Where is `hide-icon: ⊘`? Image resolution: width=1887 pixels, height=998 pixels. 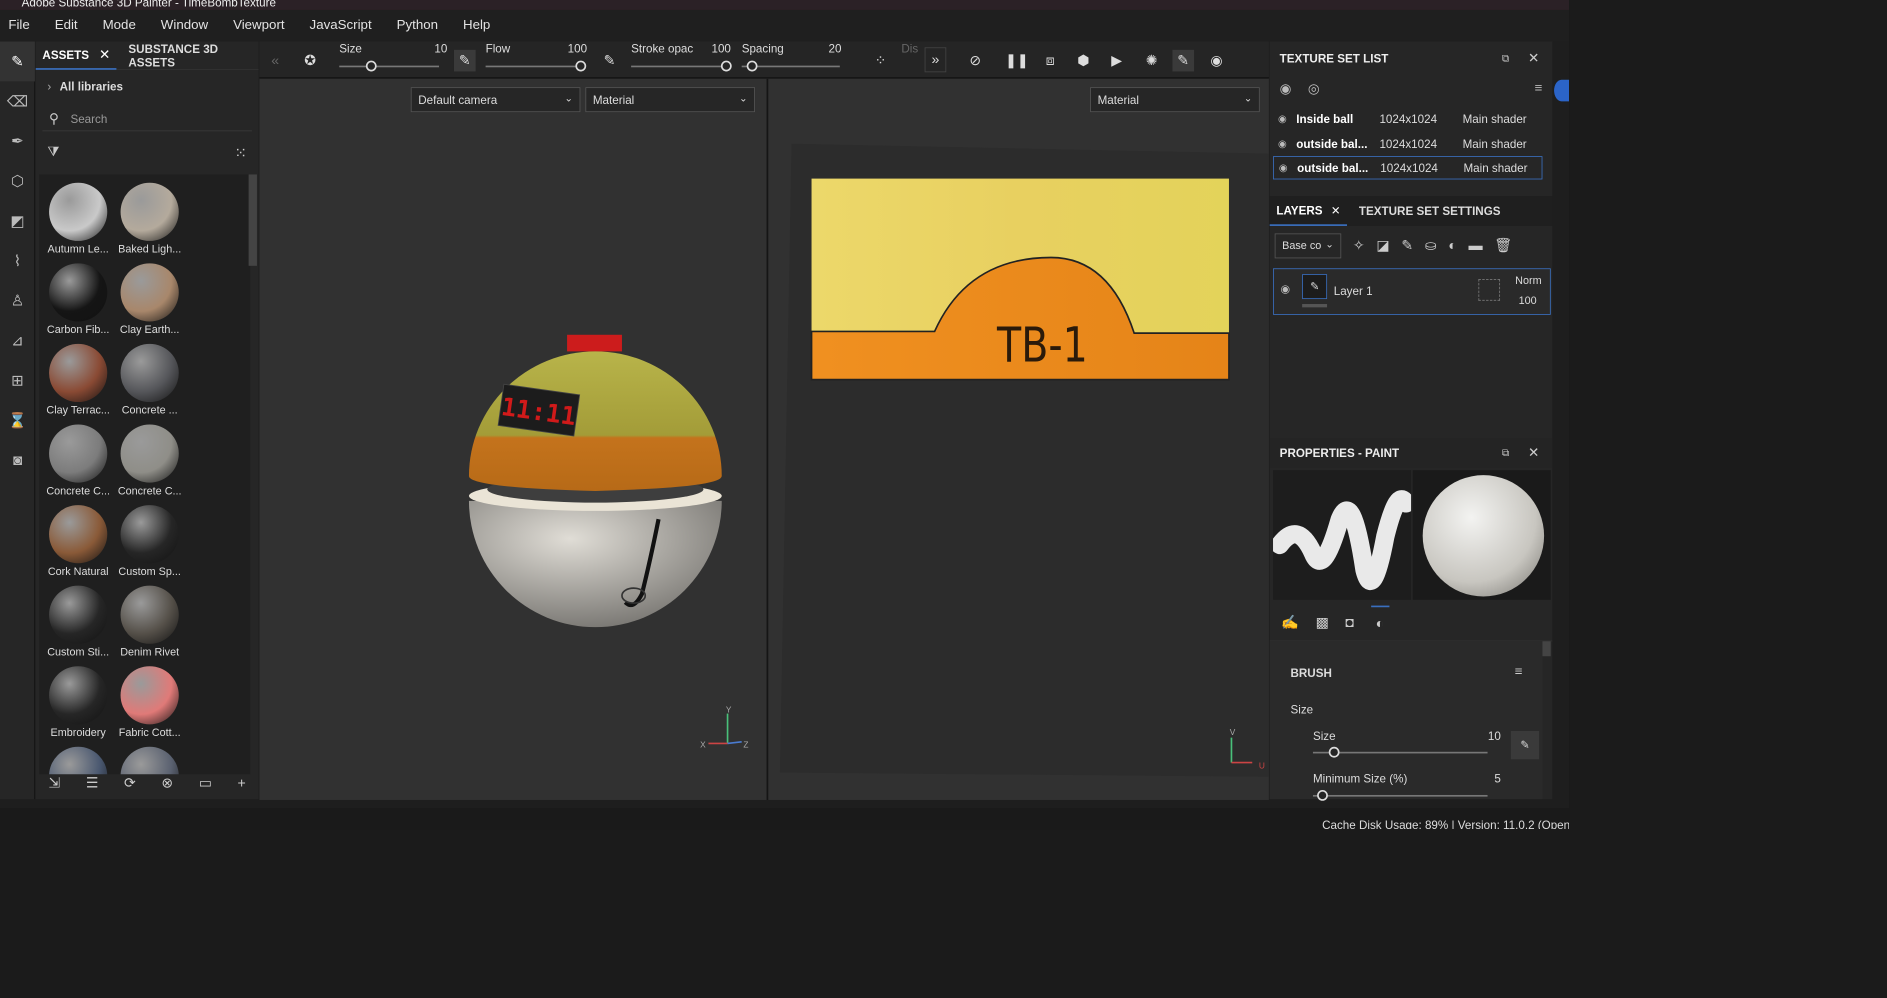
hide-icon: ⊘ is located at coordinates (976, 61).